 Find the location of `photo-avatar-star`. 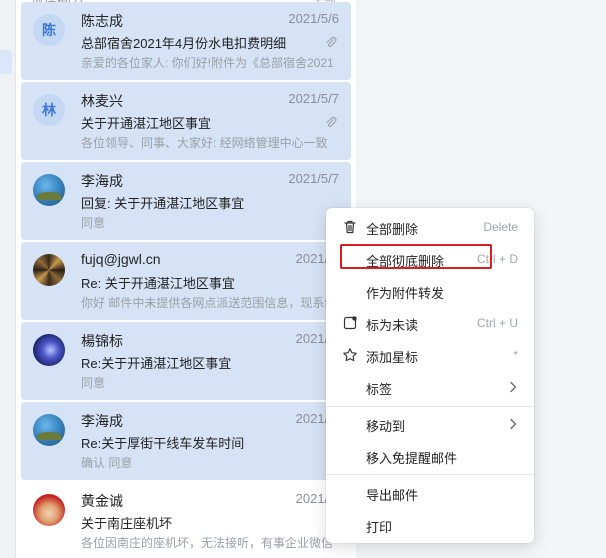

photo-avatar-star is located at coordinates (49, 270).